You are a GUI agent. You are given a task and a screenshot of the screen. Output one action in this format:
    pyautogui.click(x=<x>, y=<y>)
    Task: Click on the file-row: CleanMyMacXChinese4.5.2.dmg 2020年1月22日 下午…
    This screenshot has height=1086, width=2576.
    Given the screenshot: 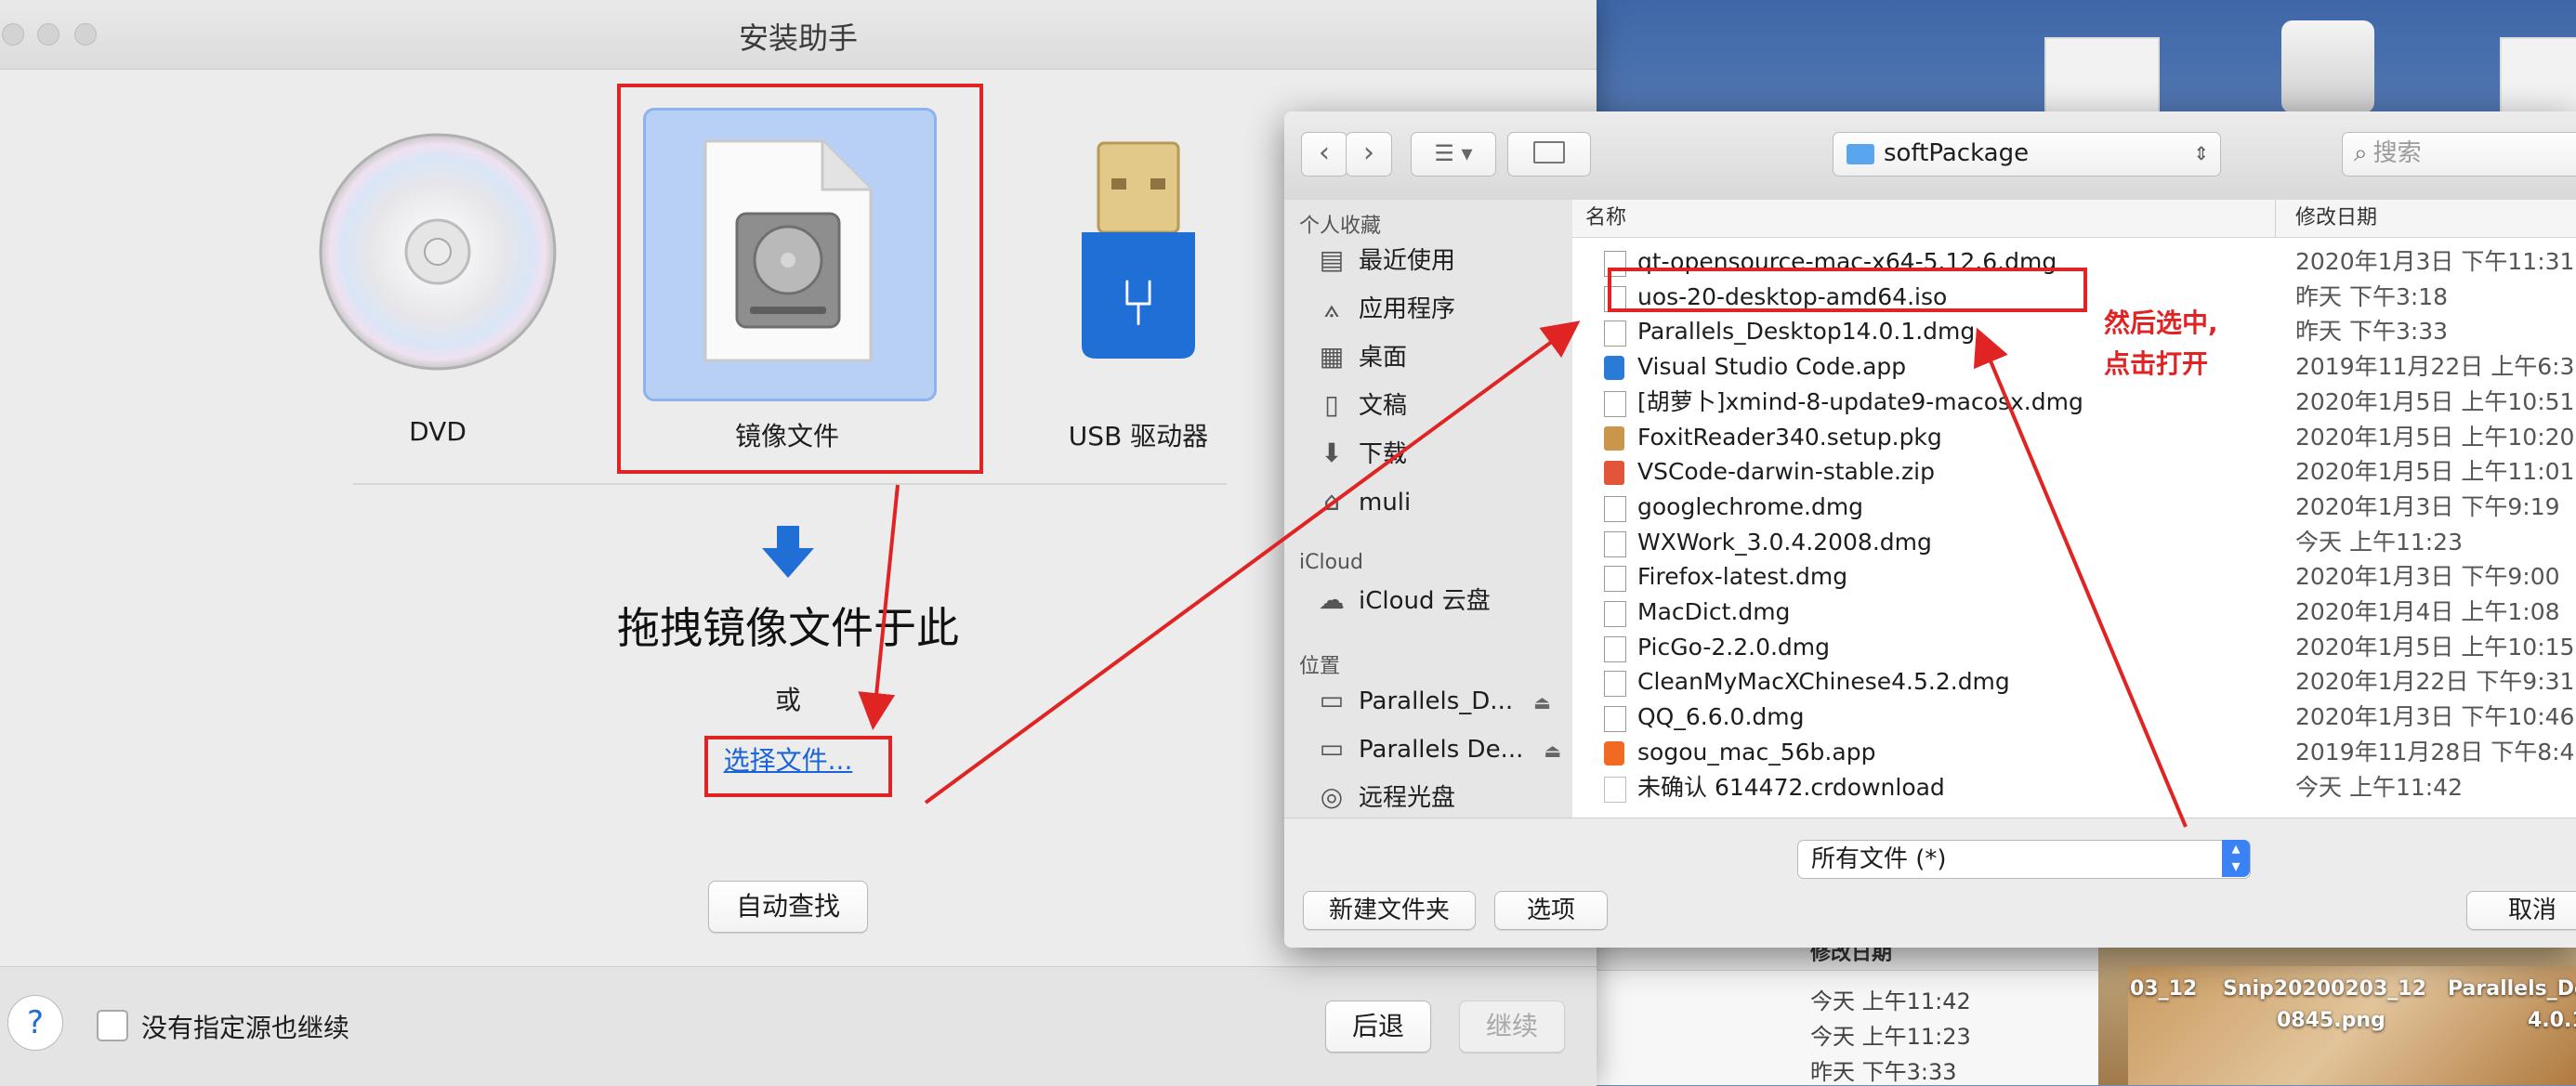 What is the action you would take?
    pyautogui.click(x=2074, y=682)
    